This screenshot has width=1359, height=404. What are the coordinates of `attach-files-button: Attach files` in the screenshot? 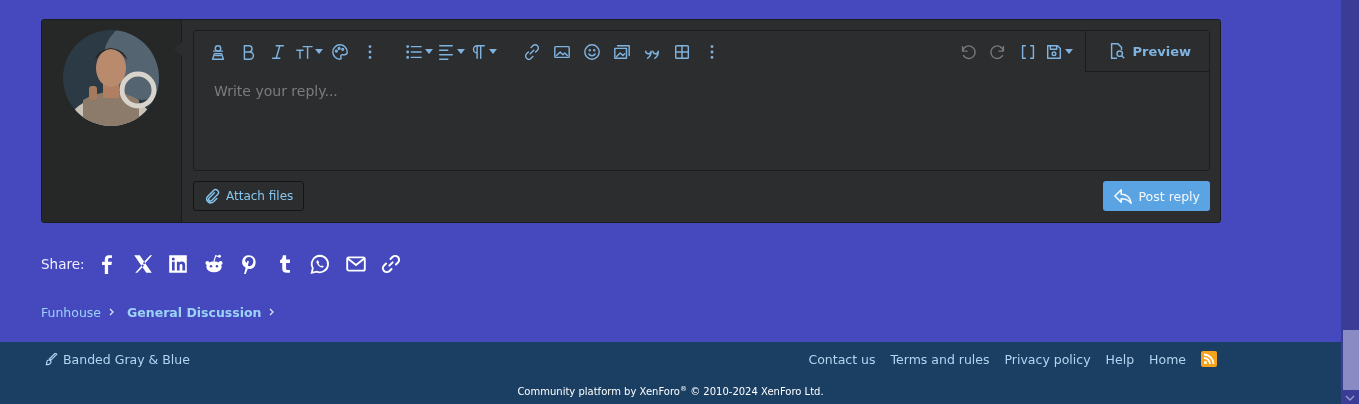 It's located at (249, 196).